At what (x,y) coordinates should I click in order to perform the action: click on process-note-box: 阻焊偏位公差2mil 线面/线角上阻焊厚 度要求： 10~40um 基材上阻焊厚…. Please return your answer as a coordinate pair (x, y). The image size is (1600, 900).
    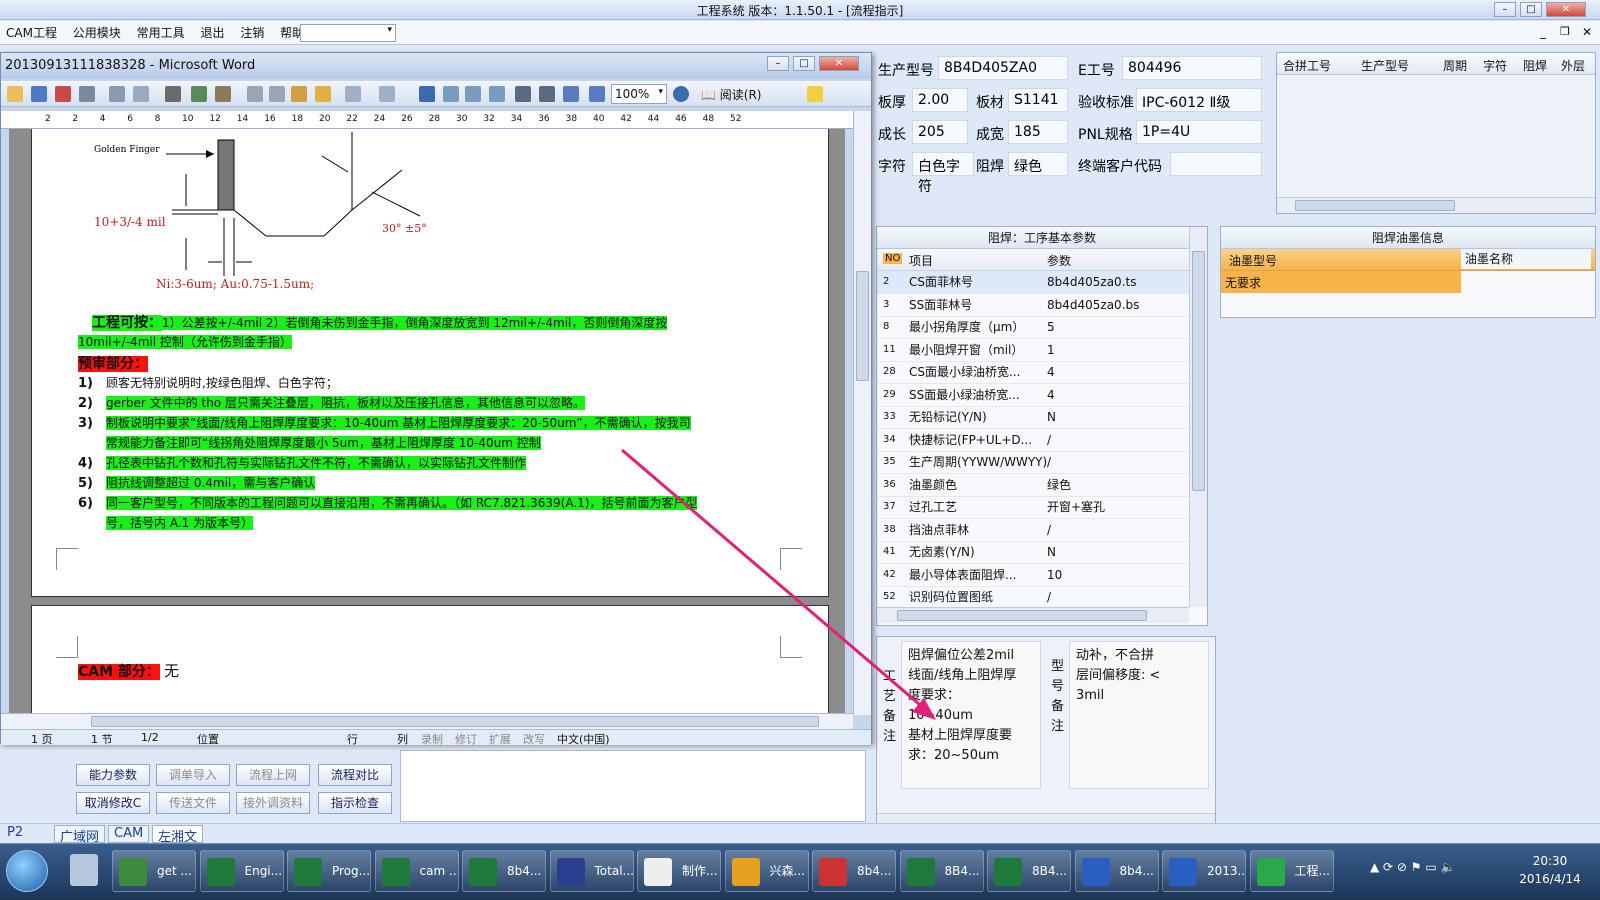
    Looking at the image, I should click on (971, 715).